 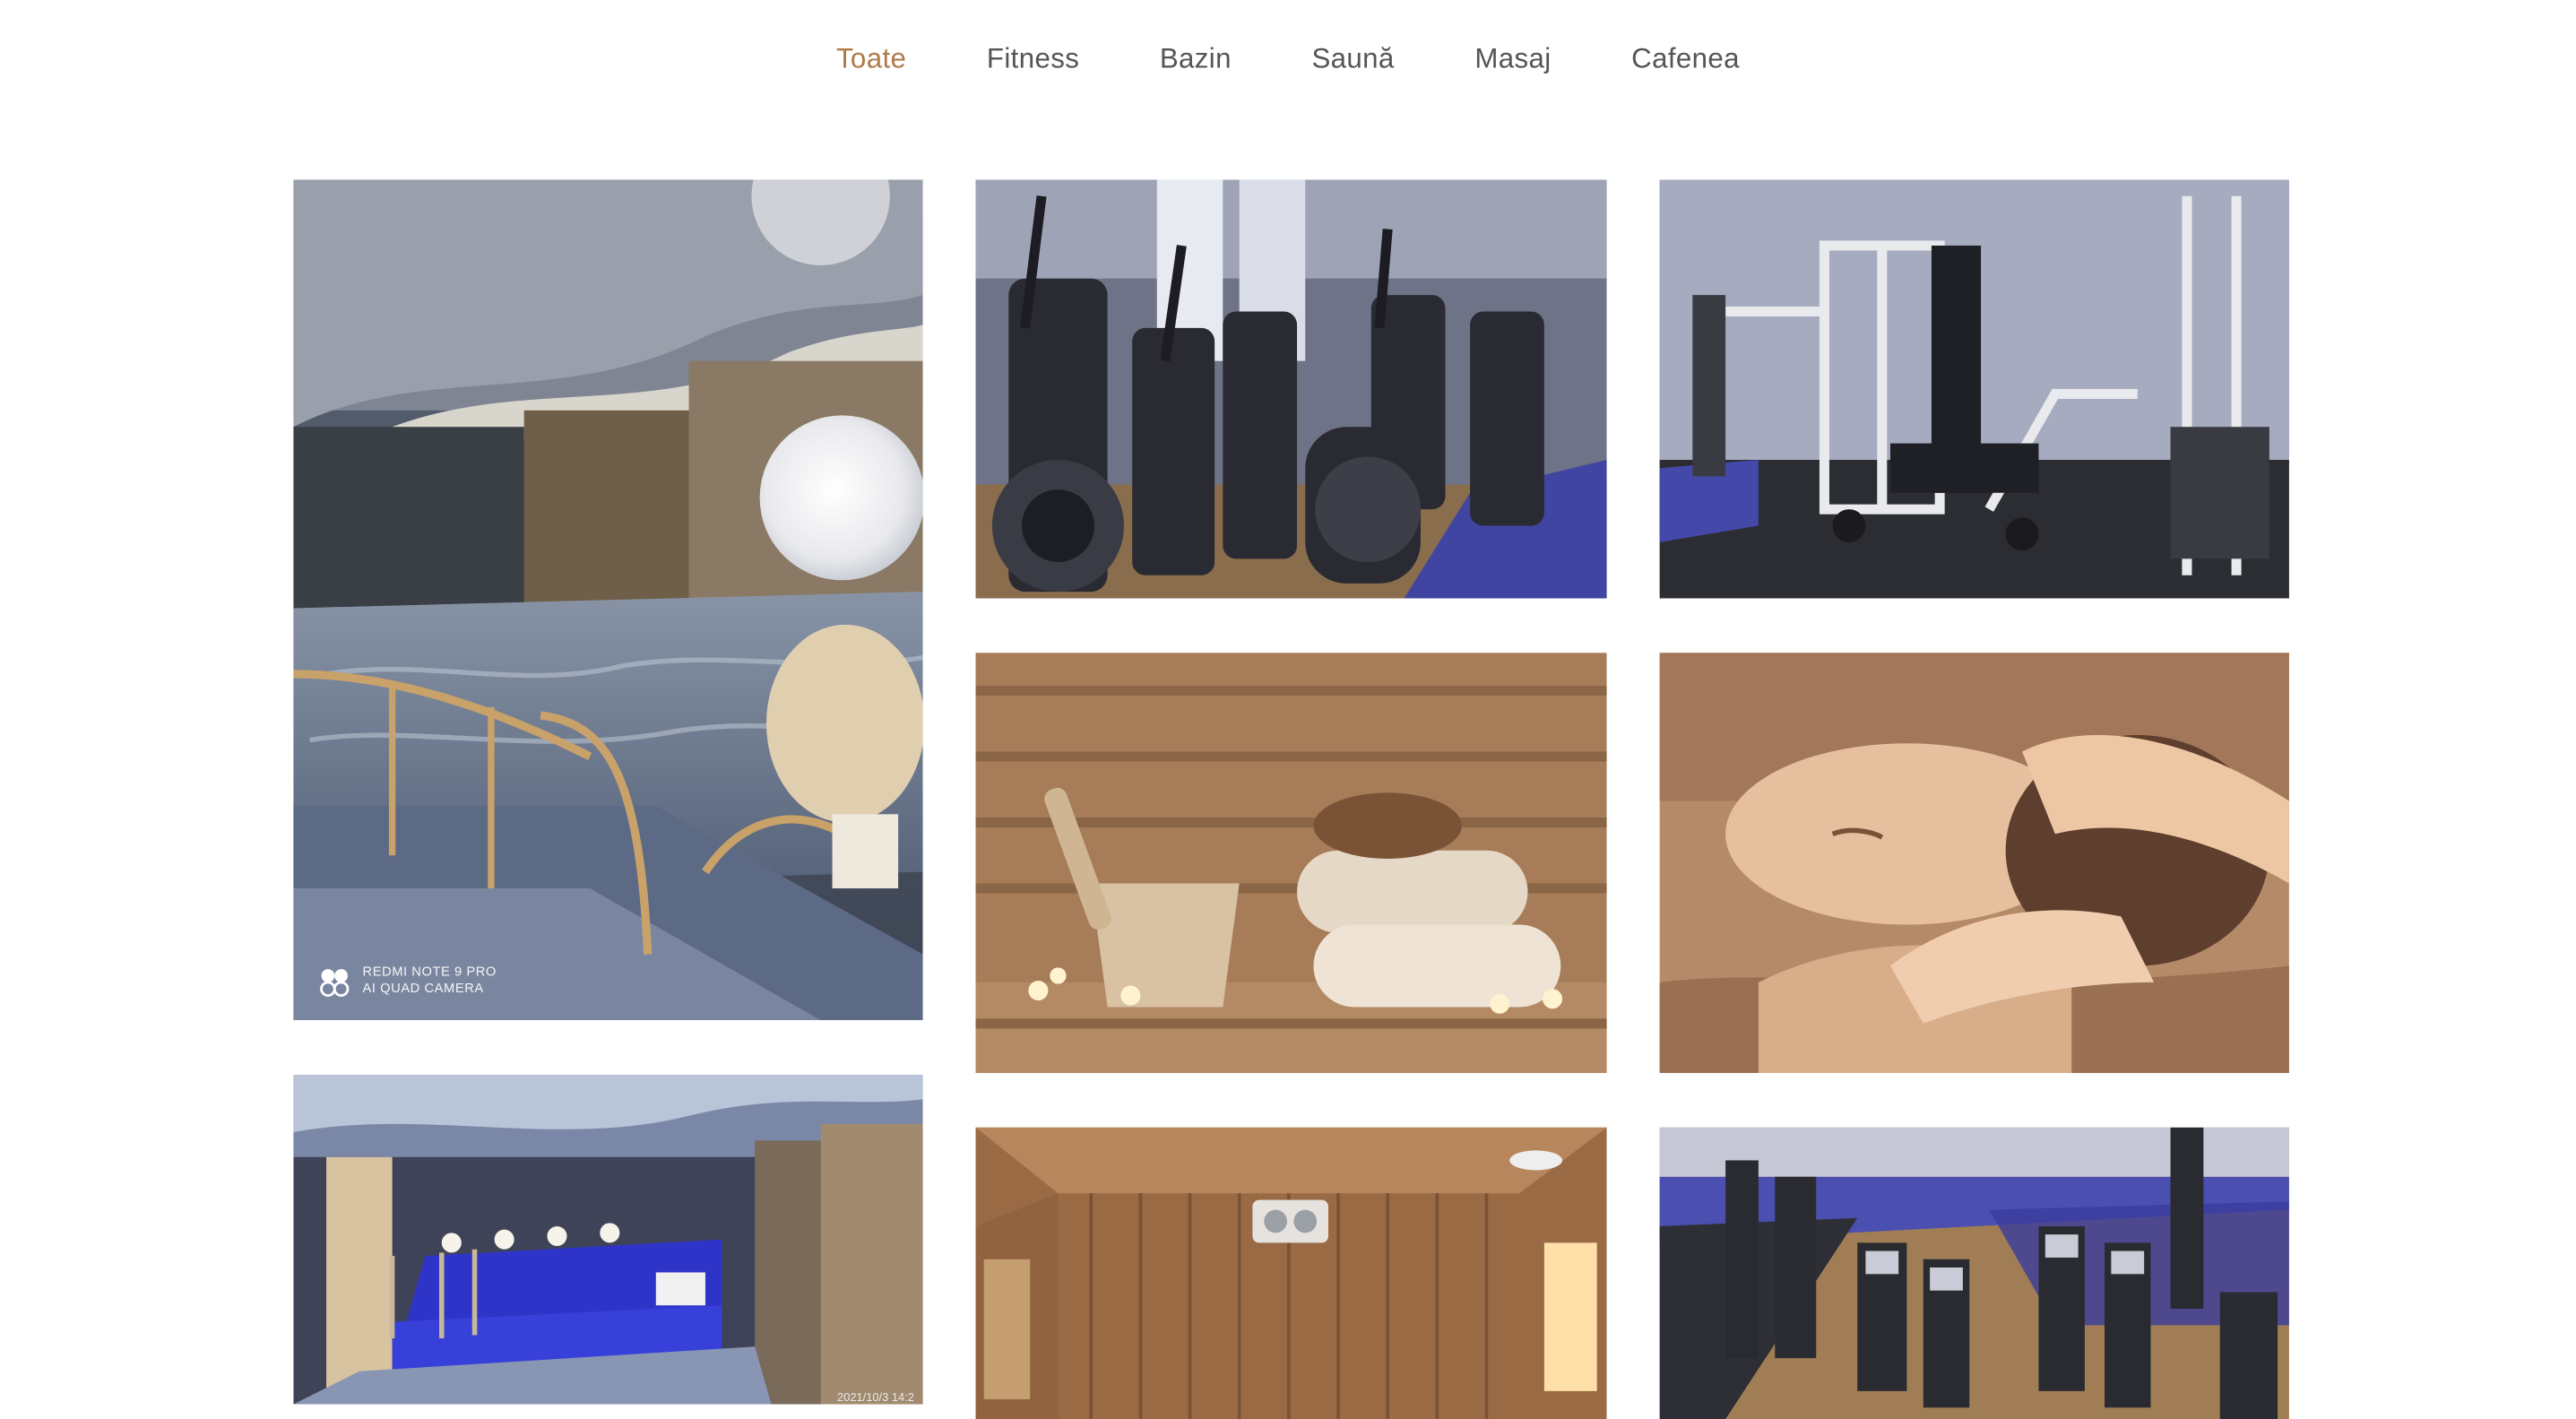 I want to click on gallery-item-gym-smith-machine, so click(x=1974, y=389).